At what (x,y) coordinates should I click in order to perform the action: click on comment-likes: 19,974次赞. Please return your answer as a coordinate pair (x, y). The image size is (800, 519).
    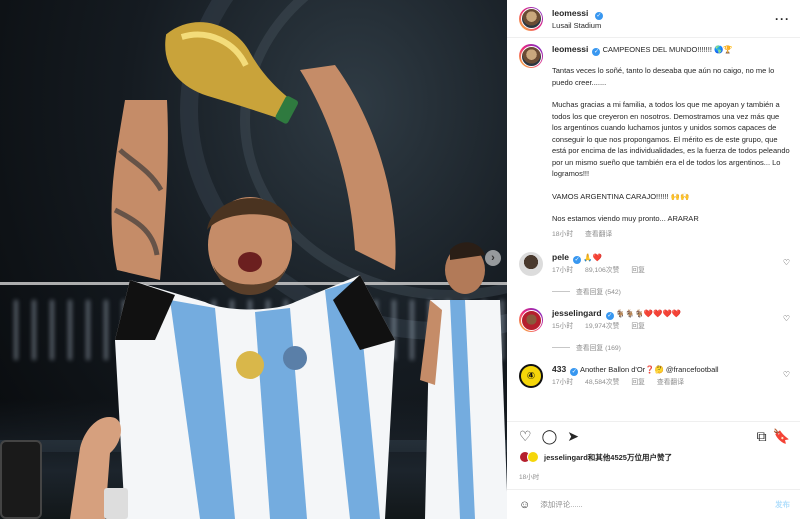
    Looking at the image, I should click on (602, 326).